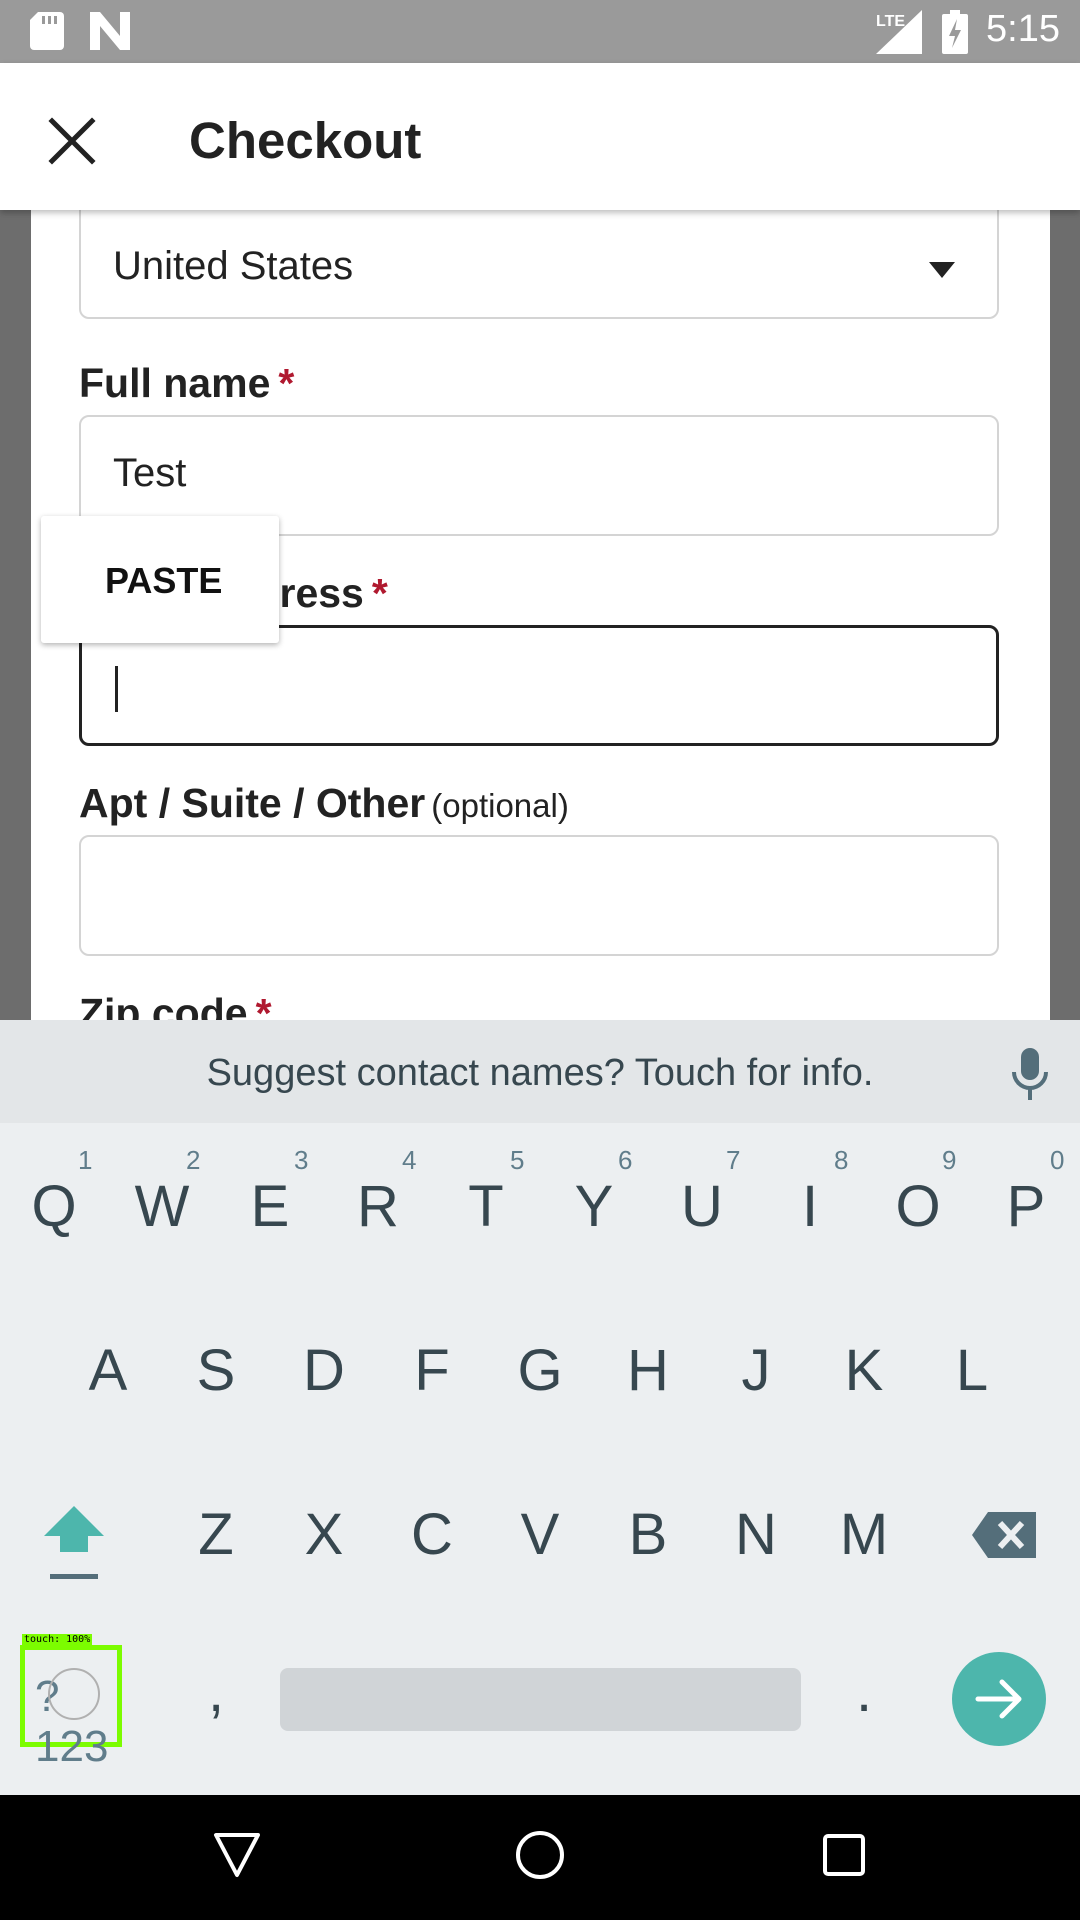 This screenshot has height=1920, width=1080. What do you see at coordinates (187, 383) in the screenshot?
I see `full-name-label: Full name *` at bounding box center [187, 383].